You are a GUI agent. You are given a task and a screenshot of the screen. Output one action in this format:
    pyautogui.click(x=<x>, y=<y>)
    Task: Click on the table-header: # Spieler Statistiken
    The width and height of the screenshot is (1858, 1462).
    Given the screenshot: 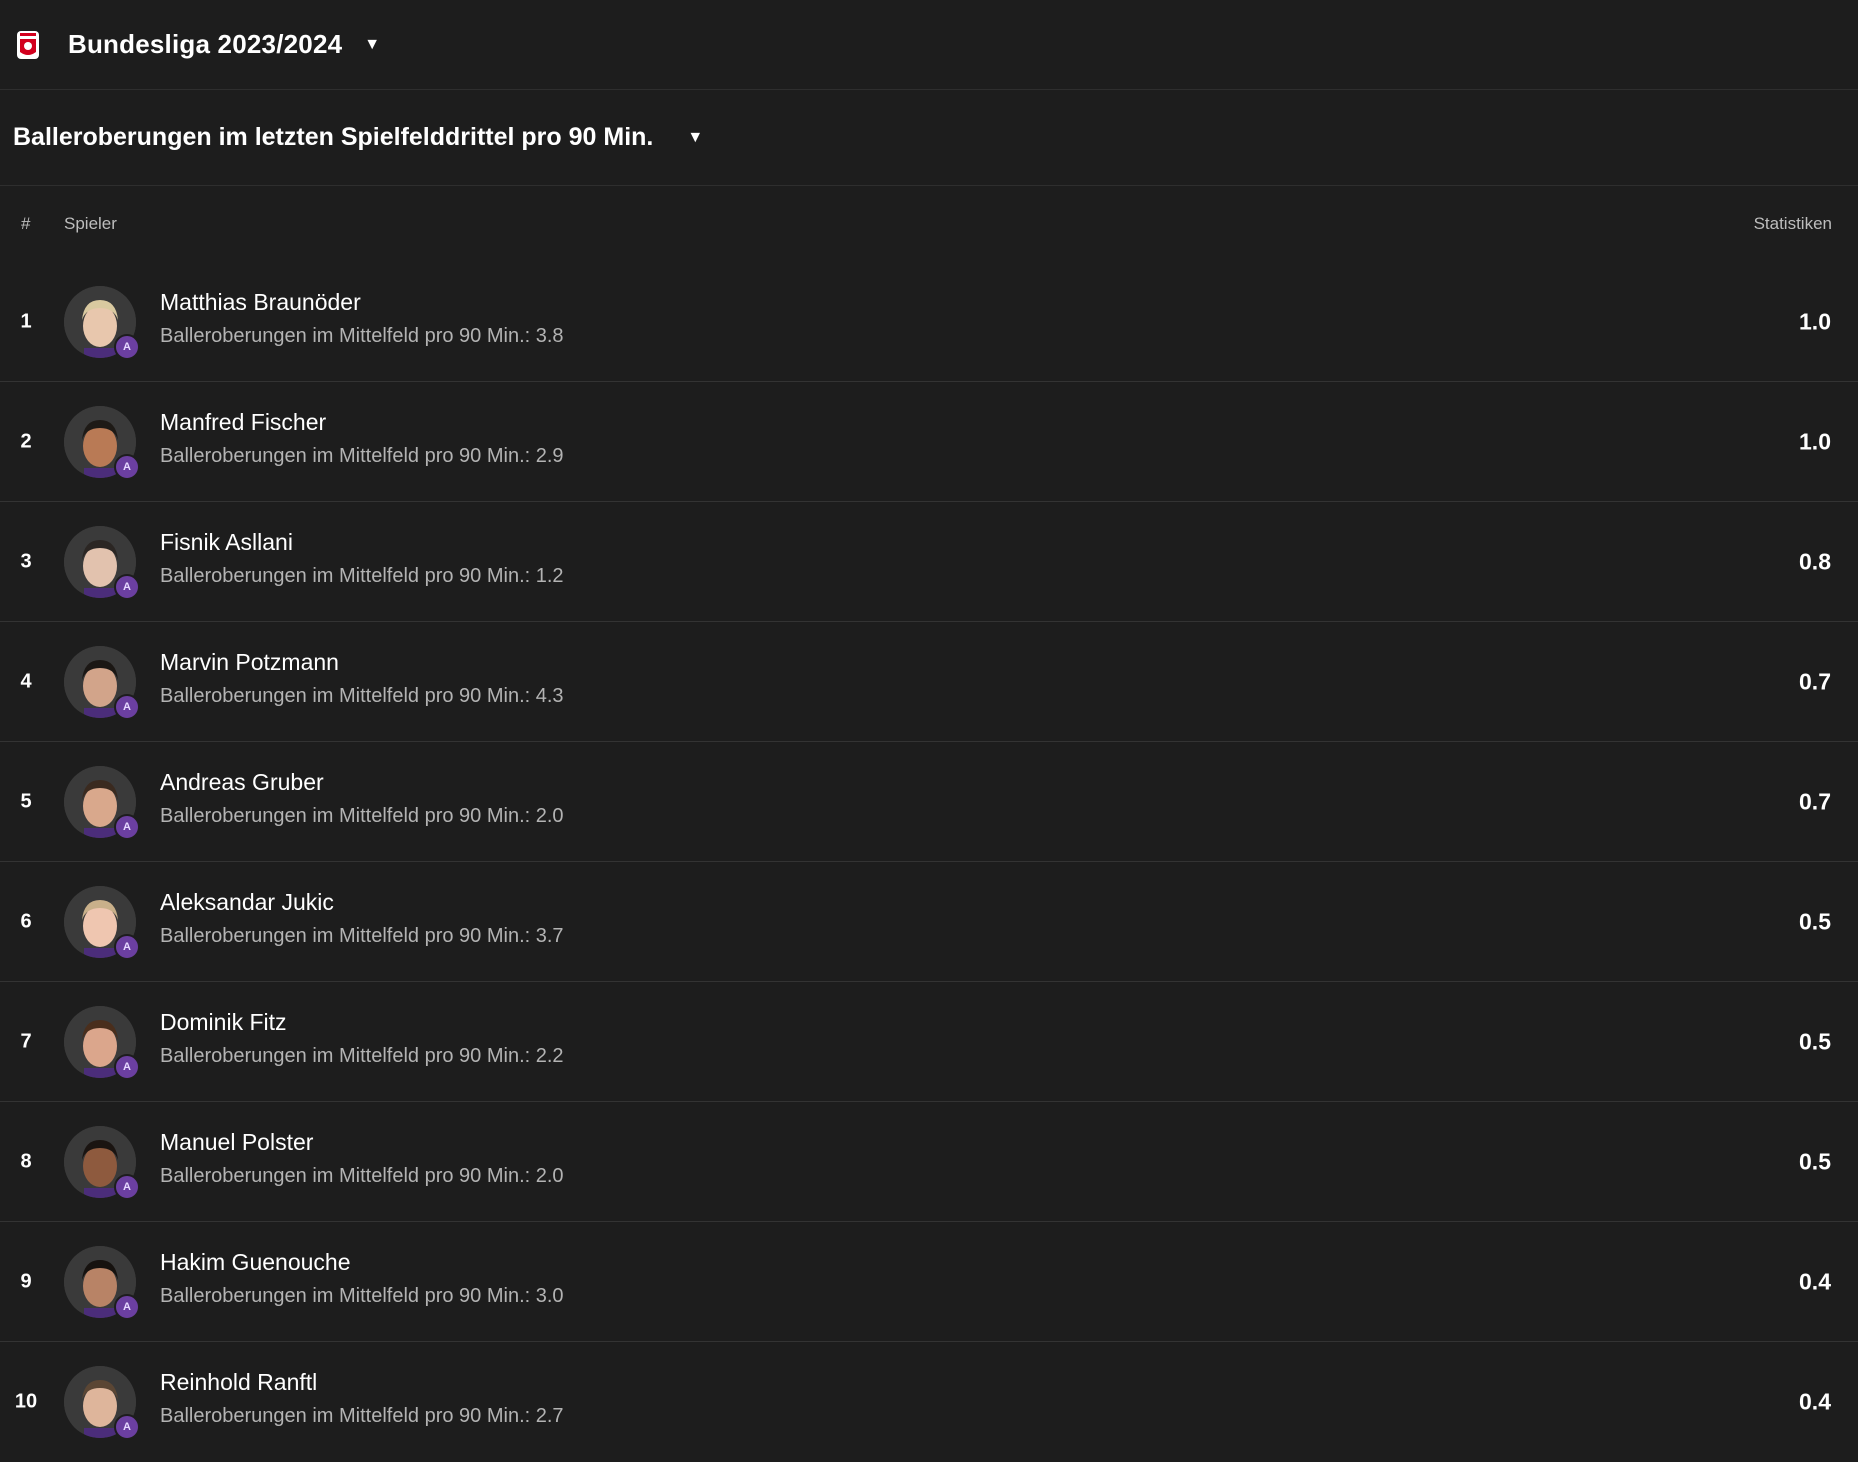 What is the action you would take?
    pyautogui.click(x=929, y=224)
    